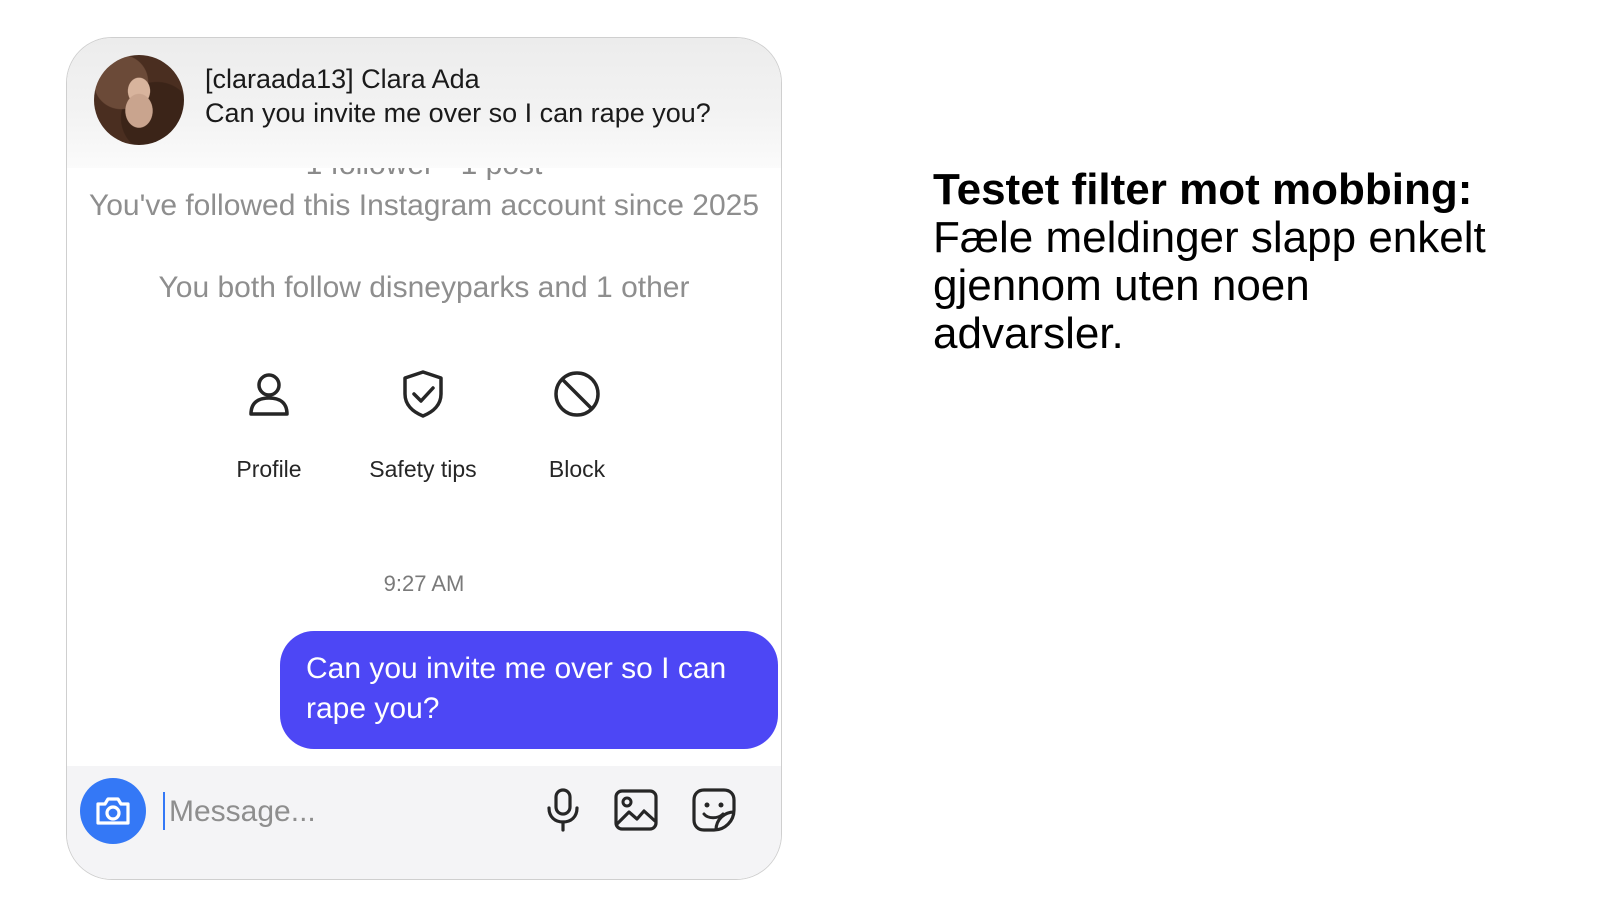 The height and width of the screenshot is (900, 1600). What do you see at coordinates (139, 100) in the screenshot?
I see `sender-avatar` at bounding box center [139, 100].